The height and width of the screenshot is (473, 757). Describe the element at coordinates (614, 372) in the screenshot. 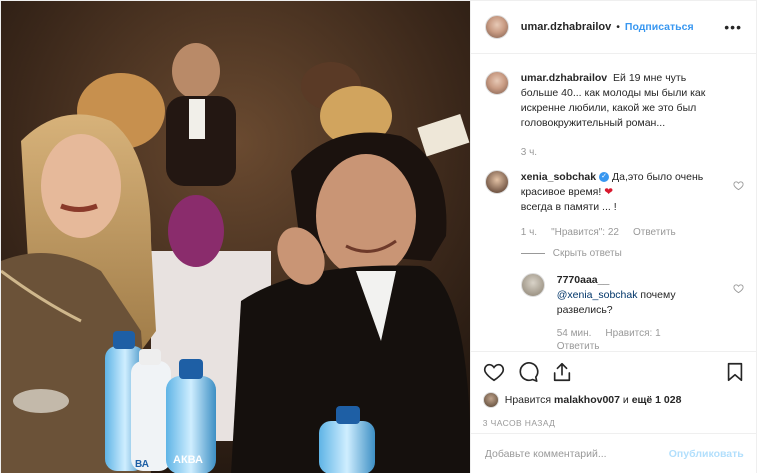

I see `action-icons` at that location.